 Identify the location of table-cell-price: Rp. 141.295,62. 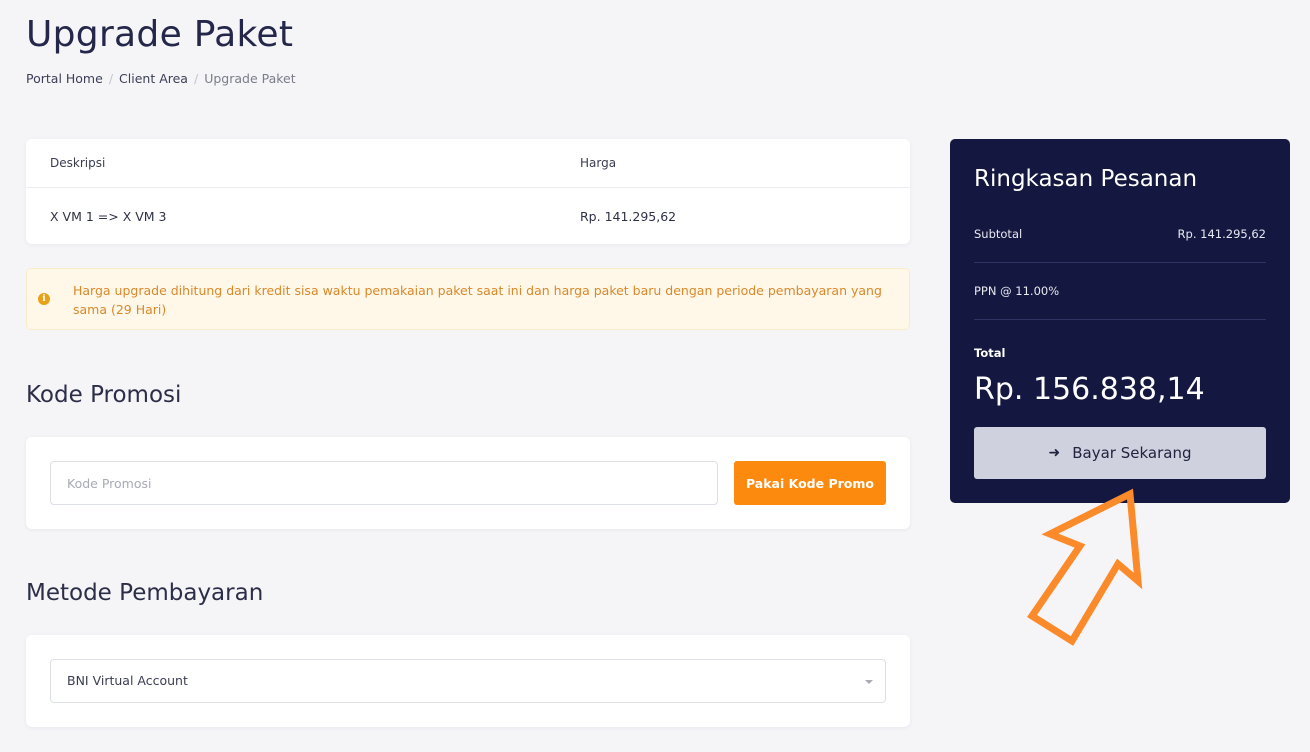
(628, 216).